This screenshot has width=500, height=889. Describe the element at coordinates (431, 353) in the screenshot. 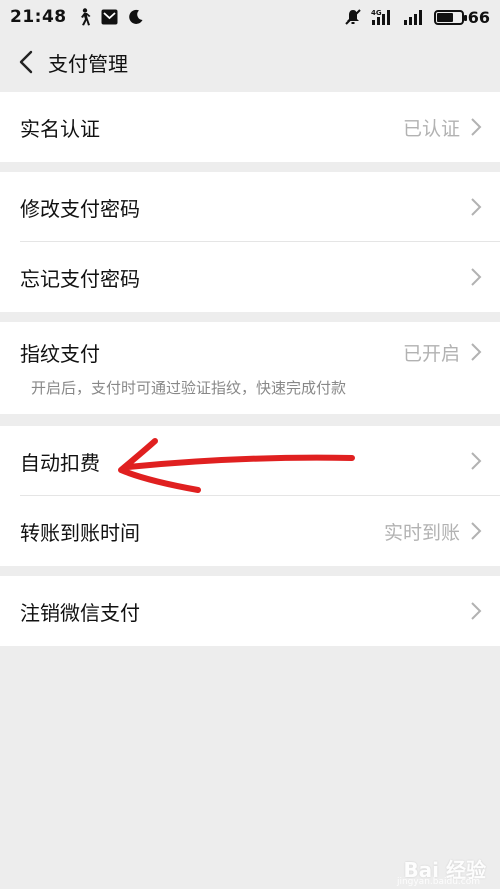

I see `row-value: 已开启` at that location.